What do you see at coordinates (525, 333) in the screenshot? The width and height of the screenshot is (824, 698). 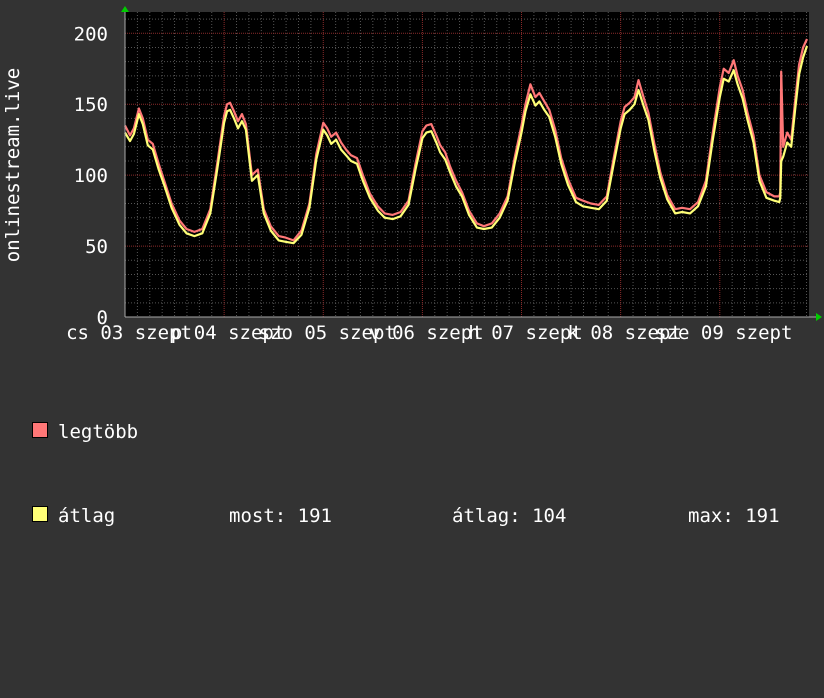 I see `x-tick-label: h 07 szept` at bounding box center [525, 333].